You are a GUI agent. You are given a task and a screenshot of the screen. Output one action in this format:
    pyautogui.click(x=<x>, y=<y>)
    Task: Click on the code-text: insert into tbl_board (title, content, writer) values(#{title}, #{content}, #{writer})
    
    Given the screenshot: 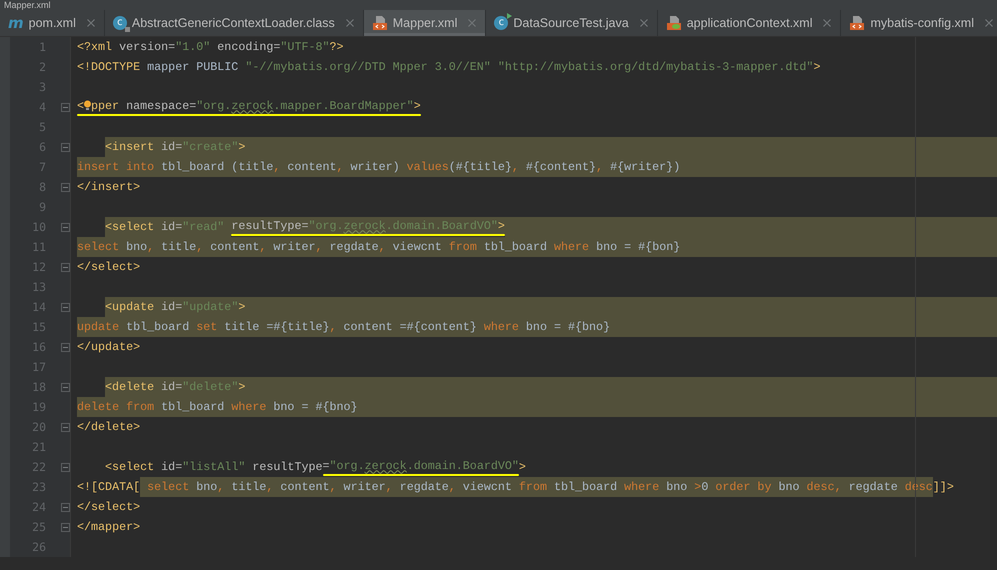 What is the action you would take?
    pyautogui.click(x=378, y=167)
    